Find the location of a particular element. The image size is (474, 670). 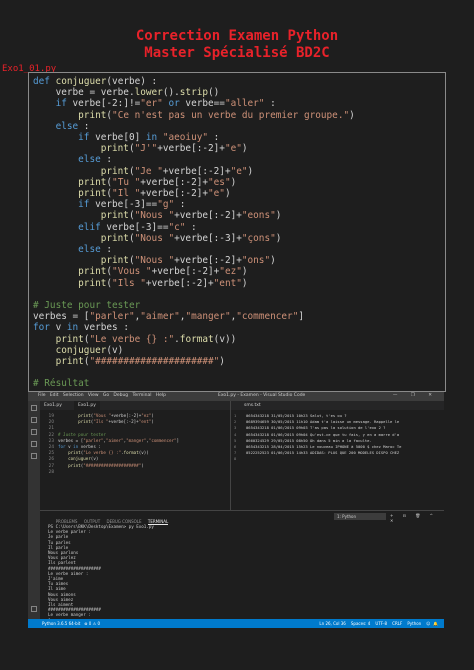

editor-tabs: Exo1.py Exo1.py sms.txt is located at coordinates (242, 405).